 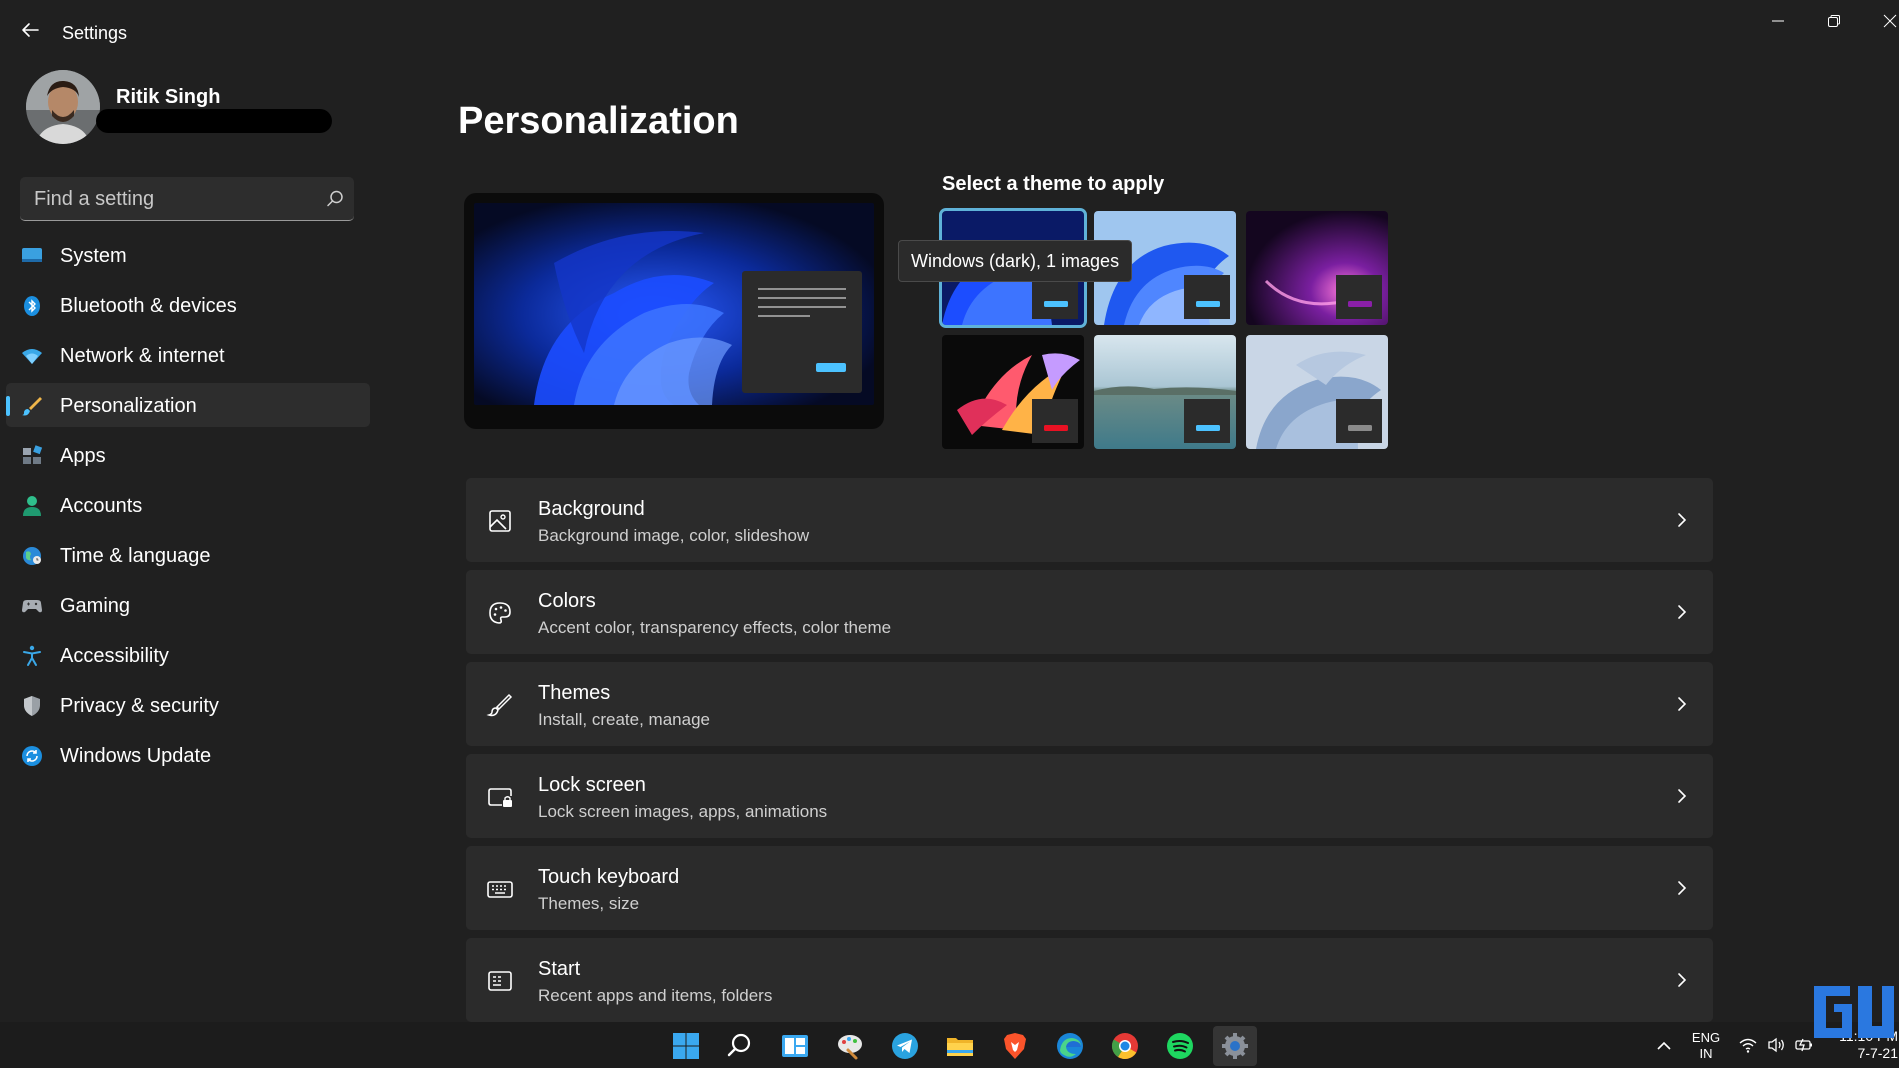 I want to click on language-region: IN, so click(x=1706, y=1053).